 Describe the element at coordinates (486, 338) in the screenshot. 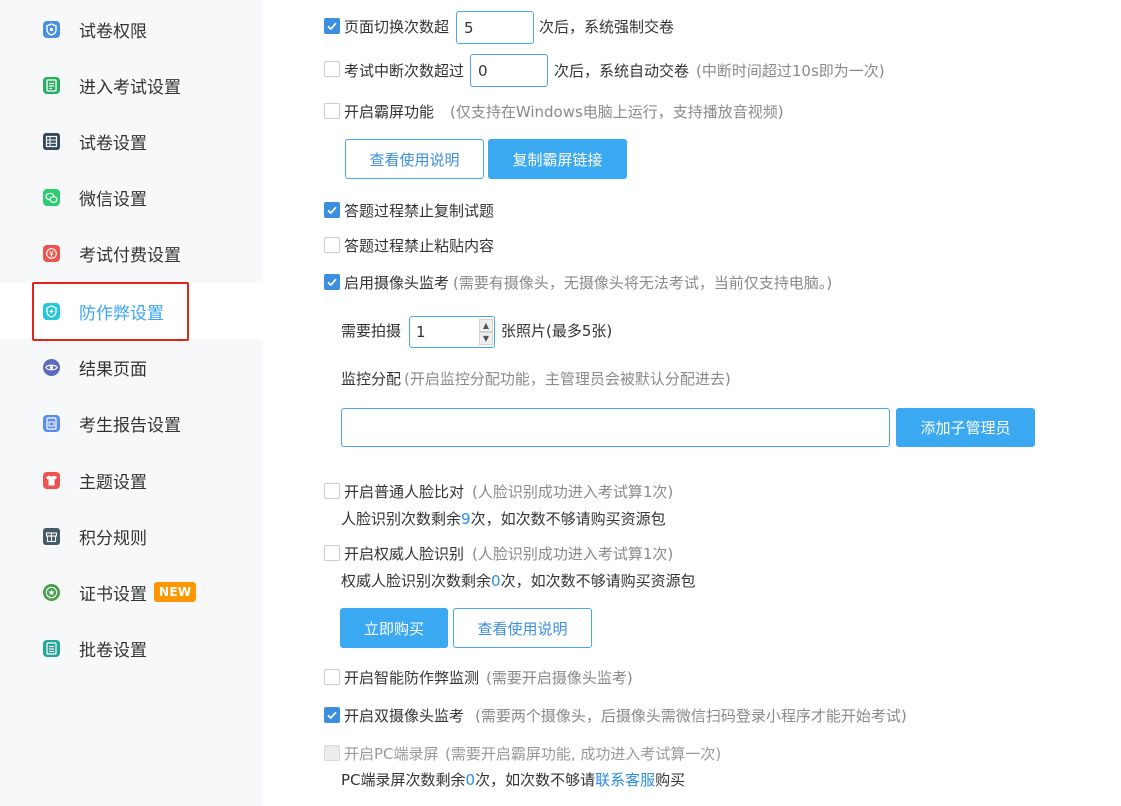

I see `stepper-down-icon: ▼` at that location.